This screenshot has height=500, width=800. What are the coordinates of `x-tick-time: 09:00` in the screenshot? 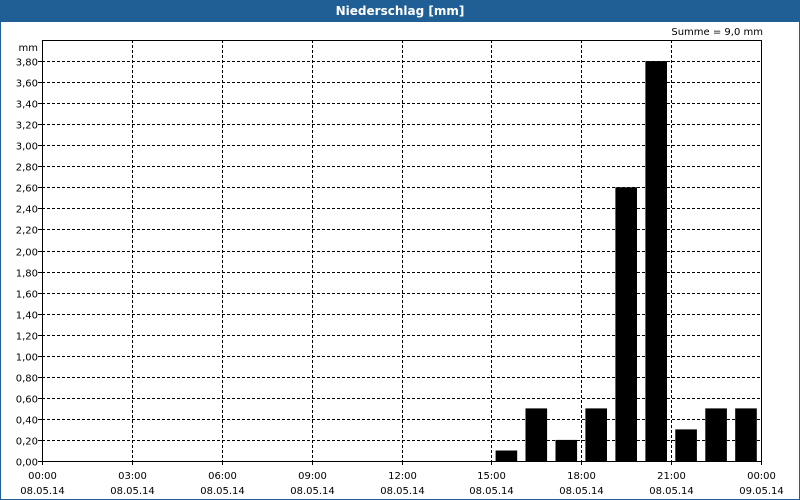 It's located at (312, 476).